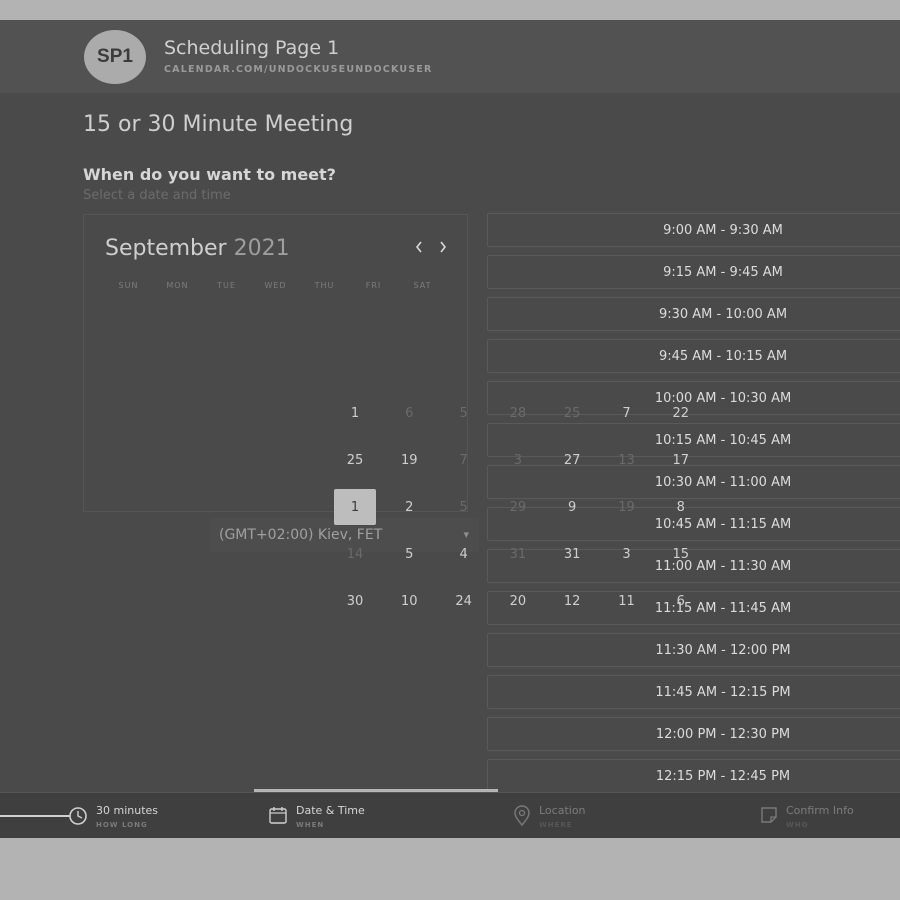  What do you see at coordinates (723, 230) in the screenshot?
I see `time-slot-label: 9:00 AM - 9:30 AM` at bounding box center [723, 230].